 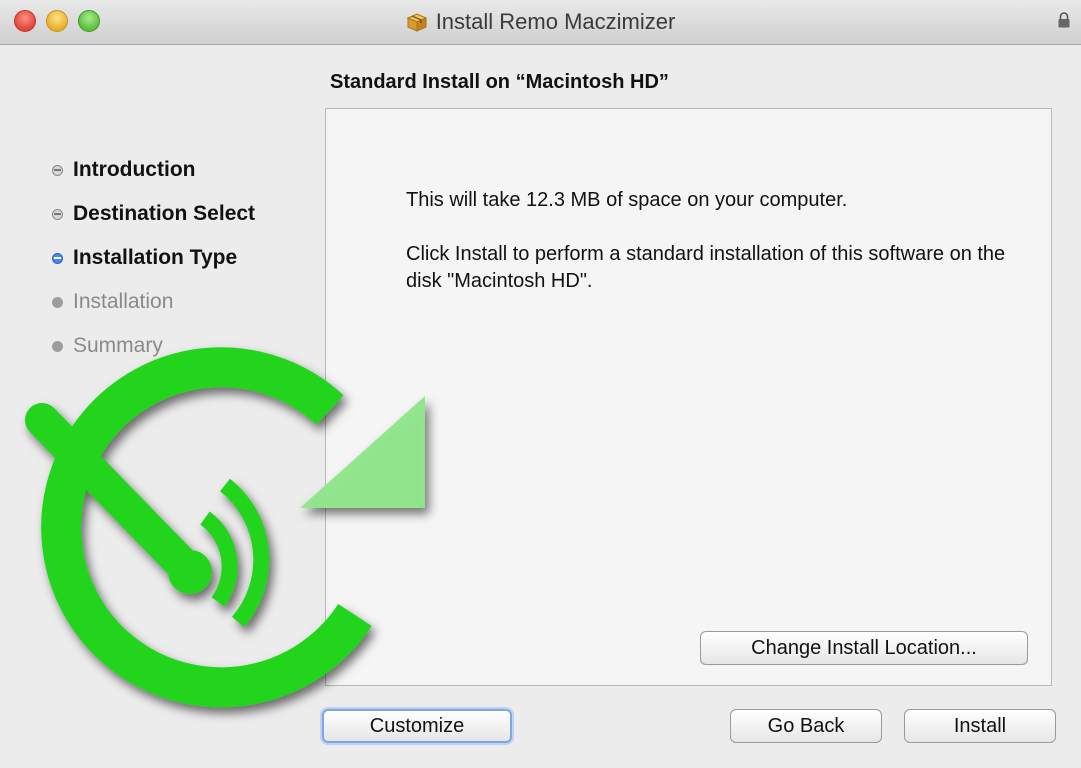 What do you see at coordinates (57, 258) in the screenshot?
I see `step-current-icon` at bounding box center [57, 258].